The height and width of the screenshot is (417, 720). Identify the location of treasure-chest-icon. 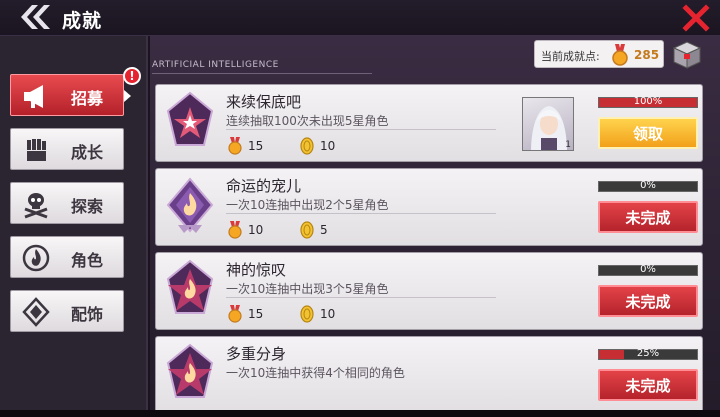
(687, 54).